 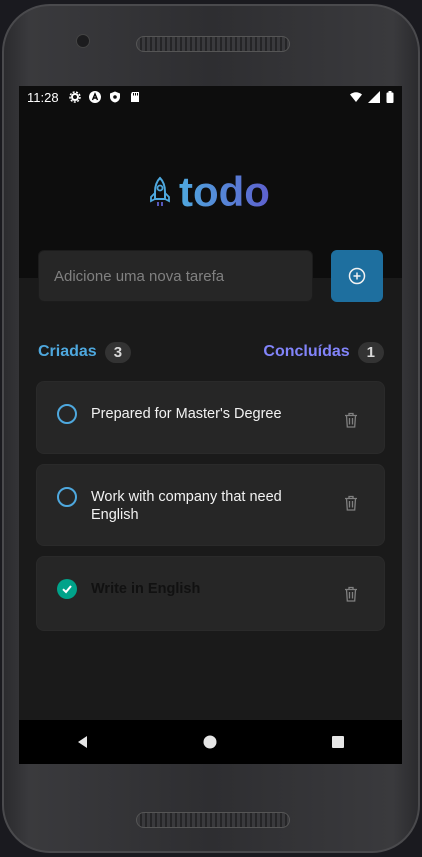 I want to click on top-speaker, so click(x=213, y=44).